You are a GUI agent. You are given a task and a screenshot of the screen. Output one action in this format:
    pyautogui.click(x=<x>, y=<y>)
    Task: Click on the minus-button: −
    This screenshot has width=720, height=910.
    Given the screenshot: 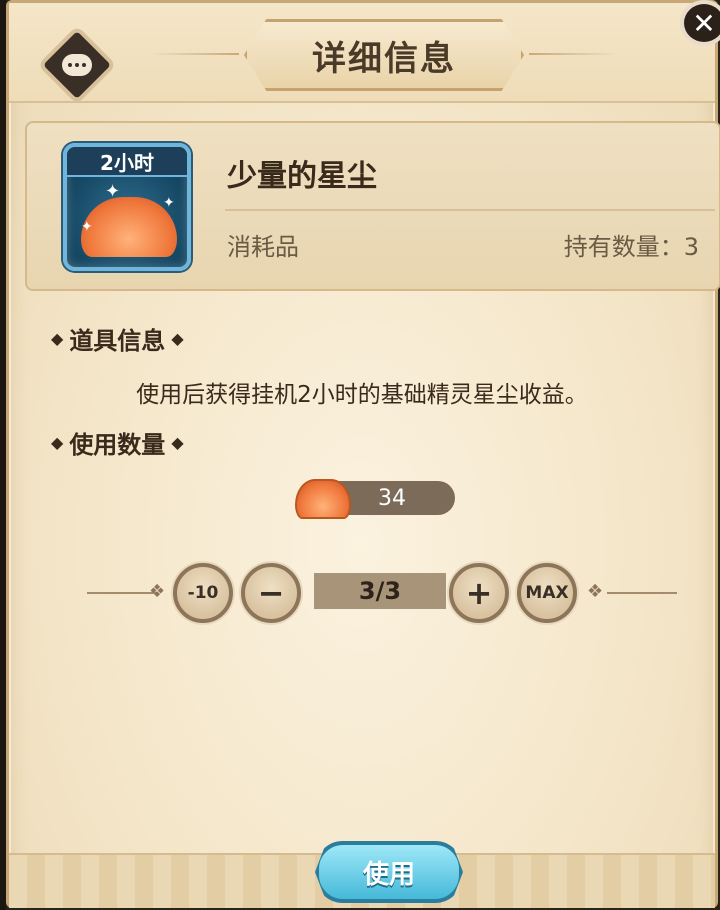 What is the action you would take?
    pyautogui.click(x=271, y=593)
    